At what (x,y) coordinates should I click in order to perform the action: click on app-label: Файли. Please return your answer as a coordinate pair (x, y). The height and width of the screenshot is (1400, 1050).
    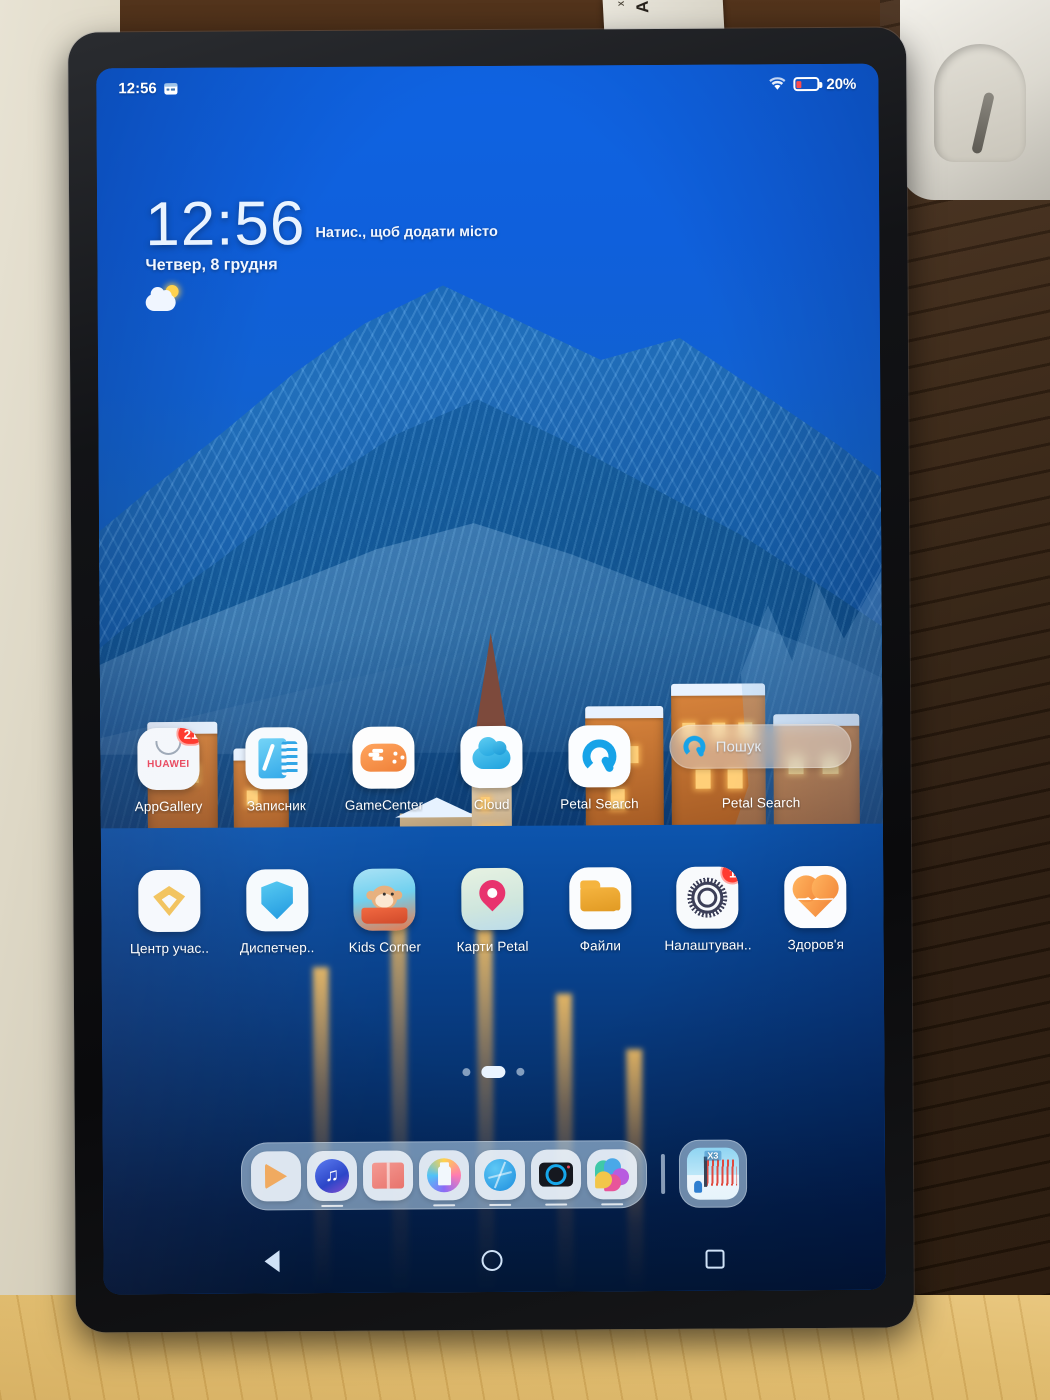
    Looking at the image, I should click on (600, 946).